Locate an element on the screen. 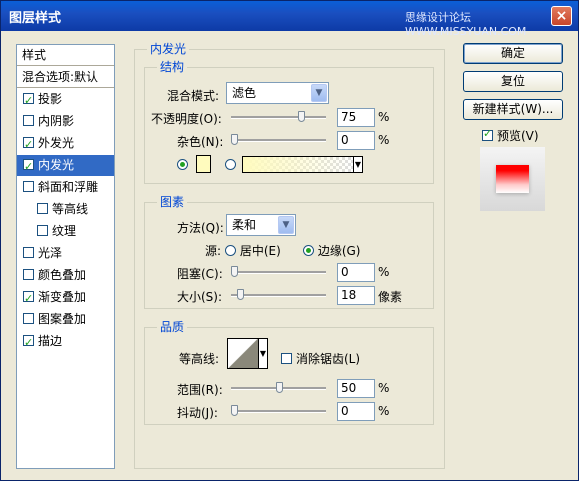  choke-slider is located at coordinates (278, 272).